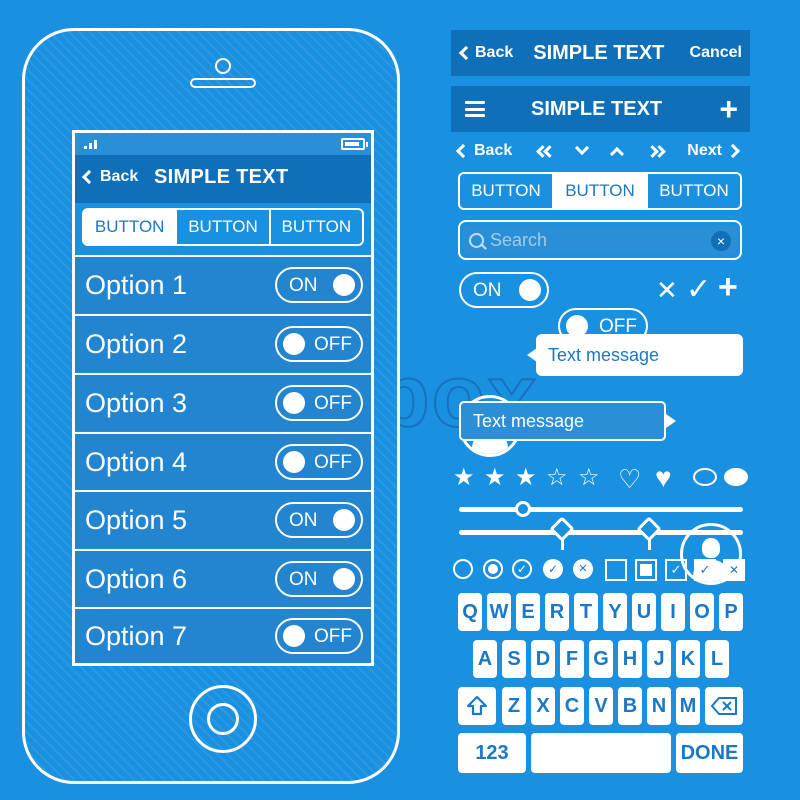 The image size is (800, 800). I want to click on heart-filled-icon: ♥, so click(663, 478).